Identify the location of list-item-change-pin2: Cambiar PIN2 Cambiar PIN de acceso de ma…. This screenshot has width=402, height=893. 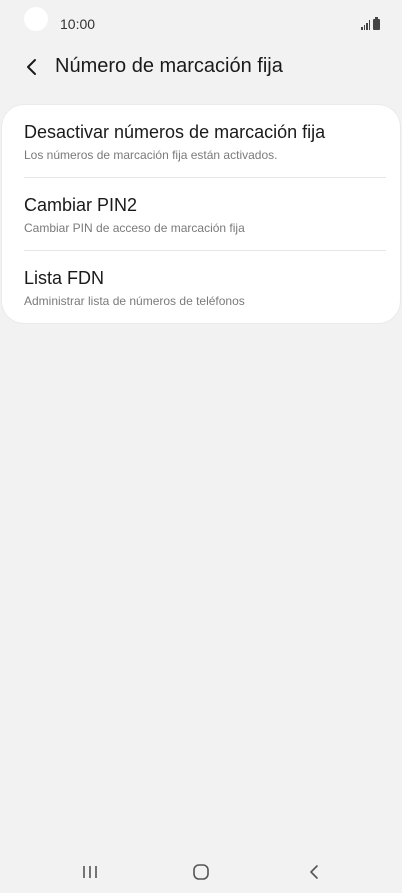
(201, 214).